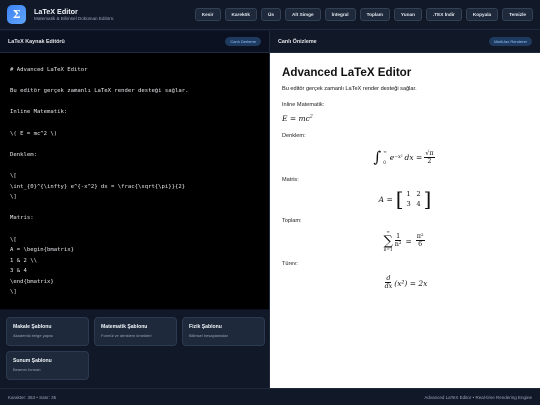  I want to click on template-name: Sunum Şablonu, so click(32, 361).